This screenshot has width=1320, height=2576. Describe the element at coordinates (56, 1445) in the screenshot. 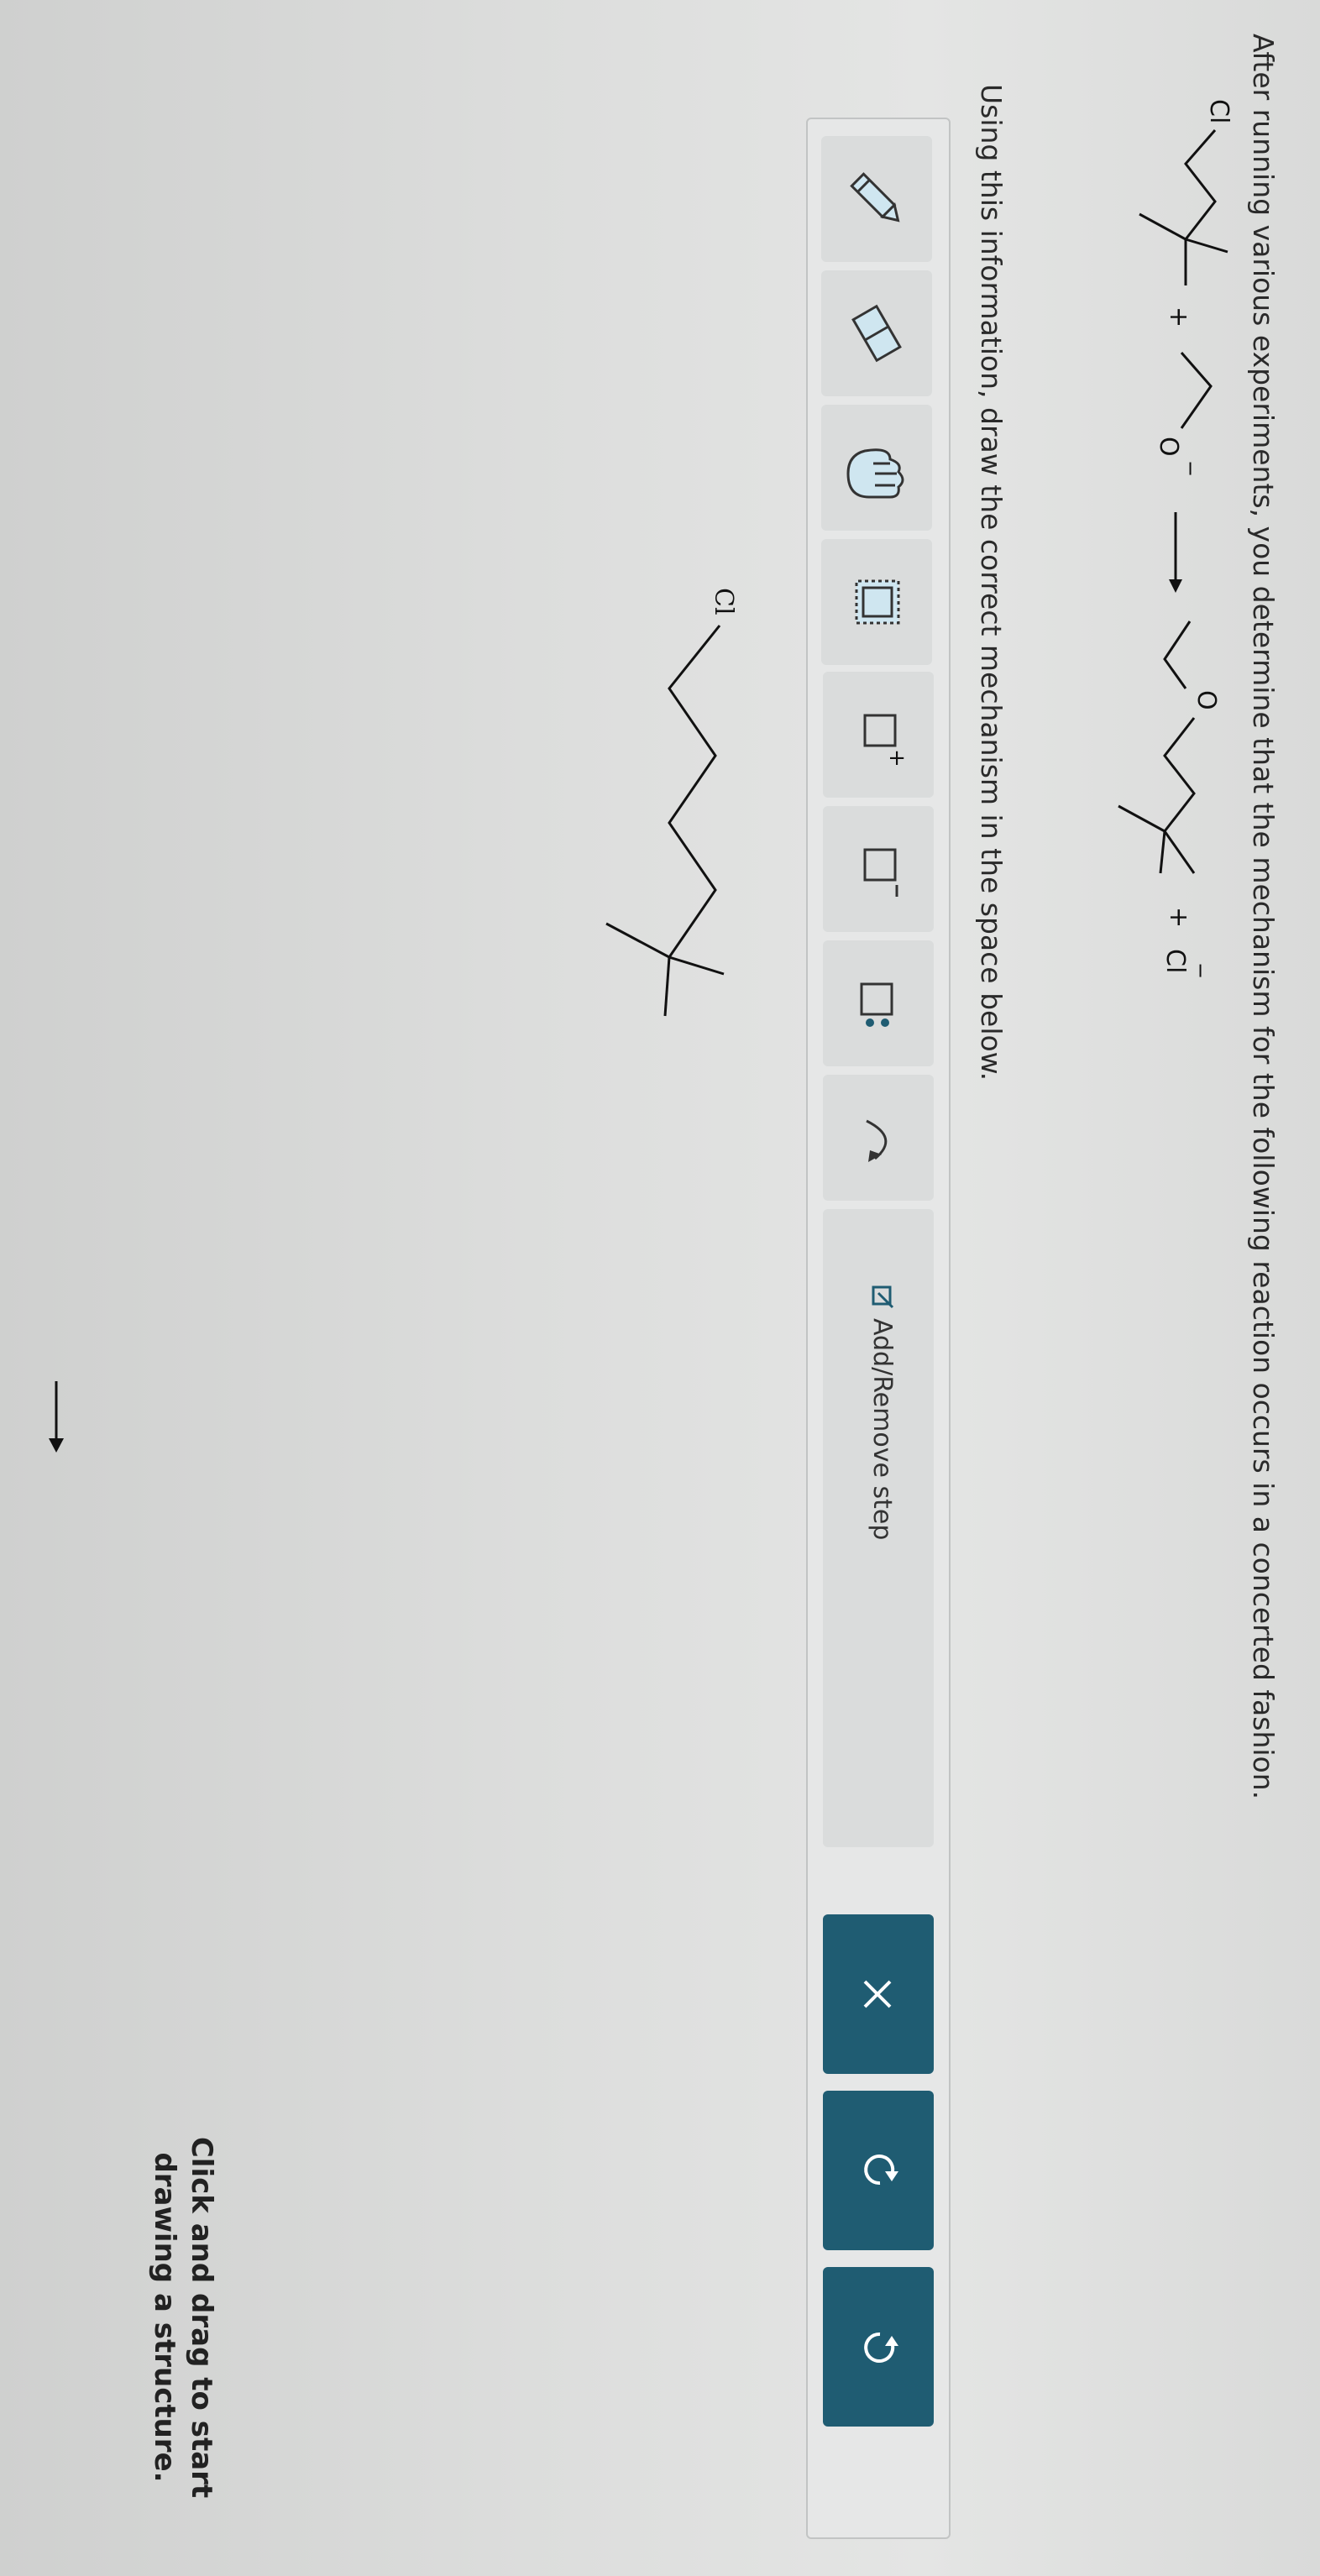

I see `workspace-arrowhead` at that location.